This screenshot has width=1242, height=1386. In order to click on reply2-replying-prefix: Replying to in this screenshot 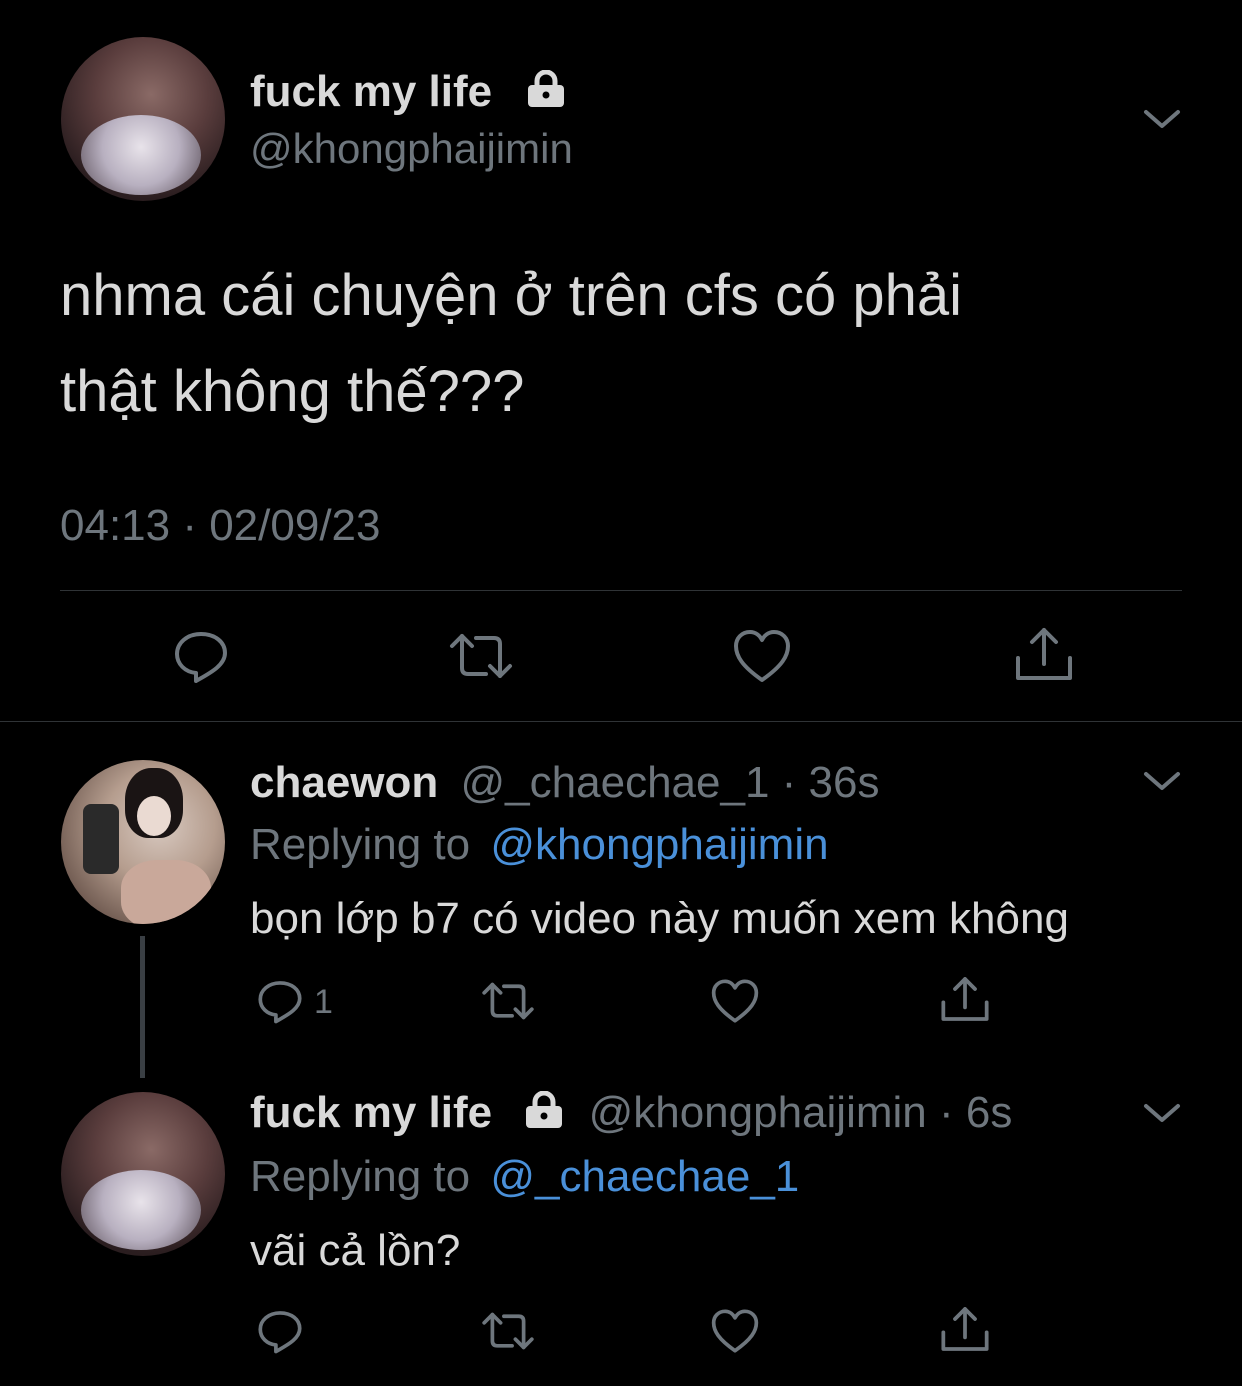, I will do `click(360, 1176)`.